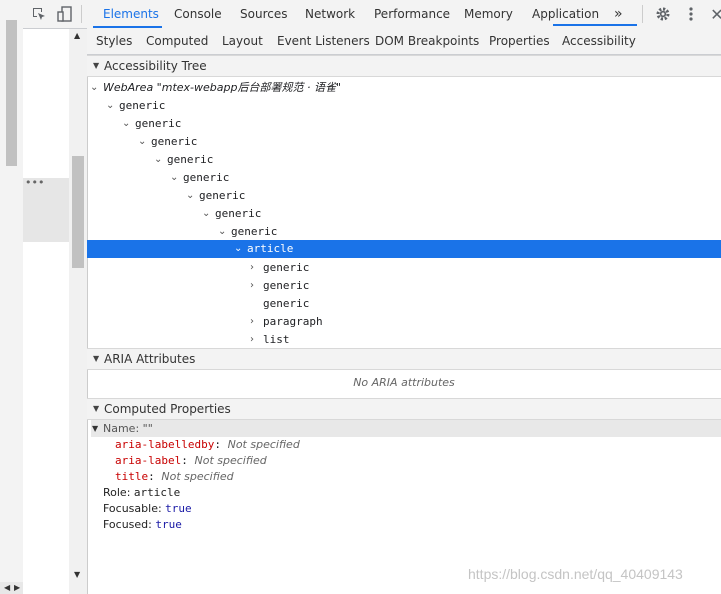 This screenshot has width=721, height=594. Describe the element at coordinates (132, 508) in the screenshot. I see `focusable-label: Focusable:` at that location.